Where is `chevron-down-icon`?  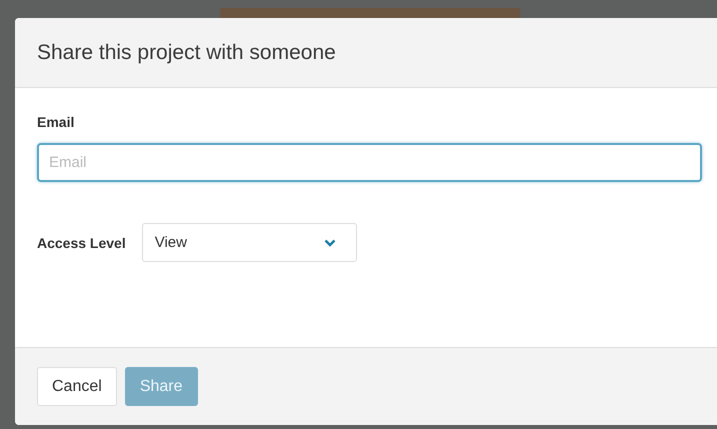 chevron-down-icon is located at coordinates (330, 242).